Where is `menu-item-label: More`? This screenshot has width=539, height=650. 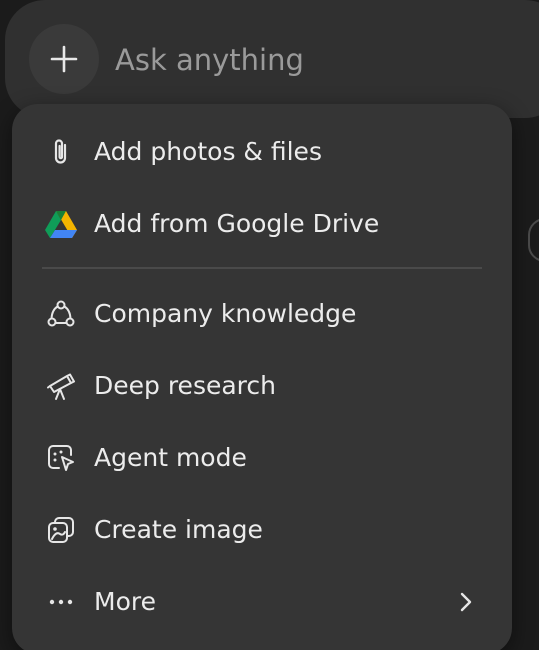 menu-item-label: More is located at coordinates (125, 601).